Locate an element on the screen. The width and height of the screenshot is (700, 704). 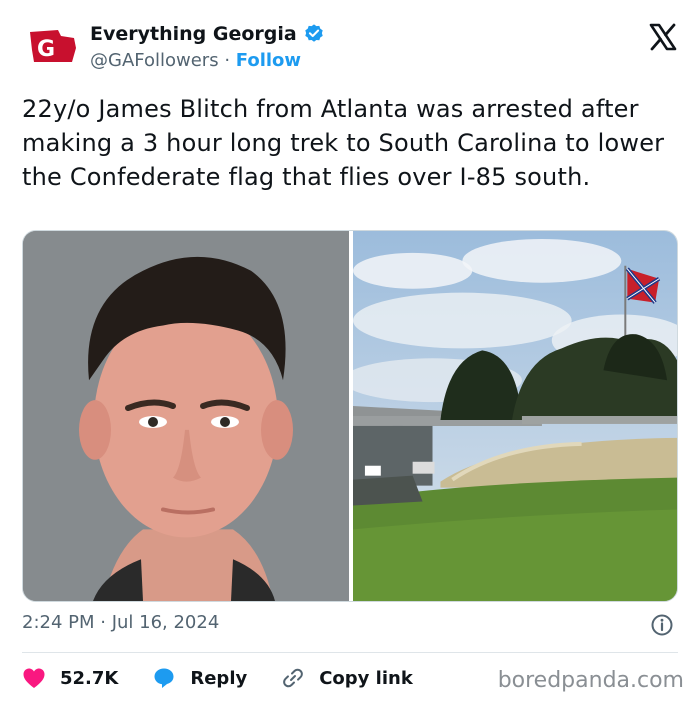
copy-link-label: Copy link is located at coordinates (366, 678).